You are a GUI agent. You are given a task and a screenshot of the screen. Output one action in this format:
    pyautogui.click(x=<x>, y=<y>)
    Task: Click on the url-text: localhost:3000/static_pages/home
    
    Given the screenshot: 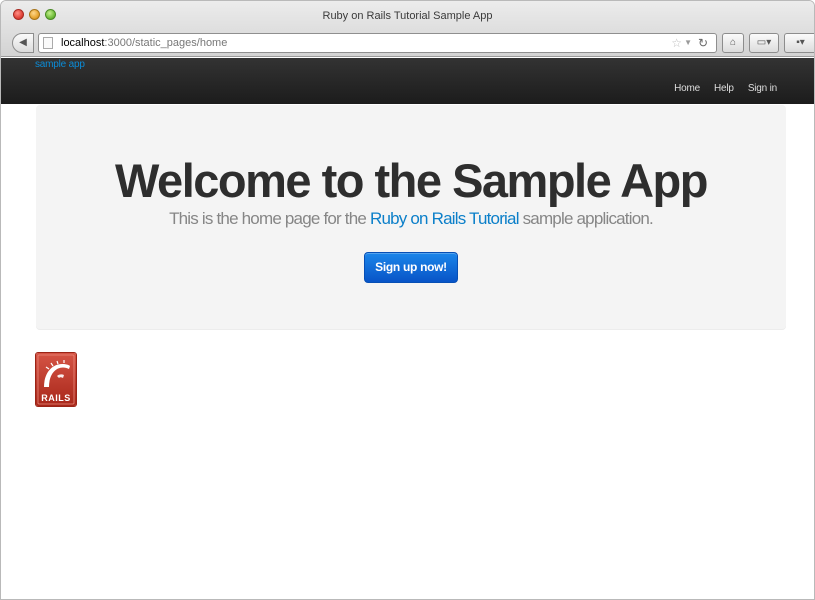 What is the action you would take?
    pyautogui.click(x=144, y=43)
    